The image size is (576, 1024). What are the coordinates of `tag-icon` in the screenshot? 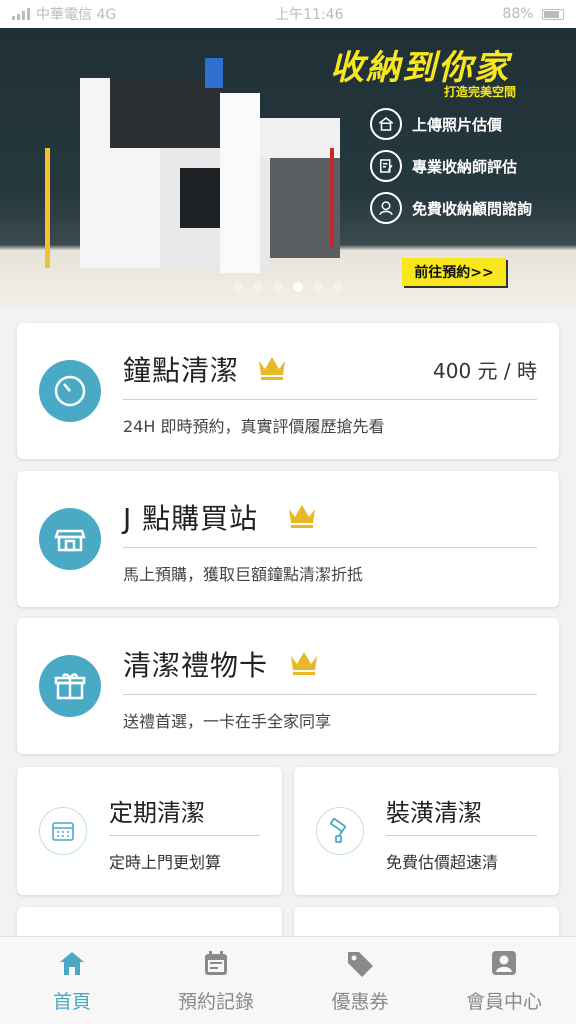 It's located at (360, 965).